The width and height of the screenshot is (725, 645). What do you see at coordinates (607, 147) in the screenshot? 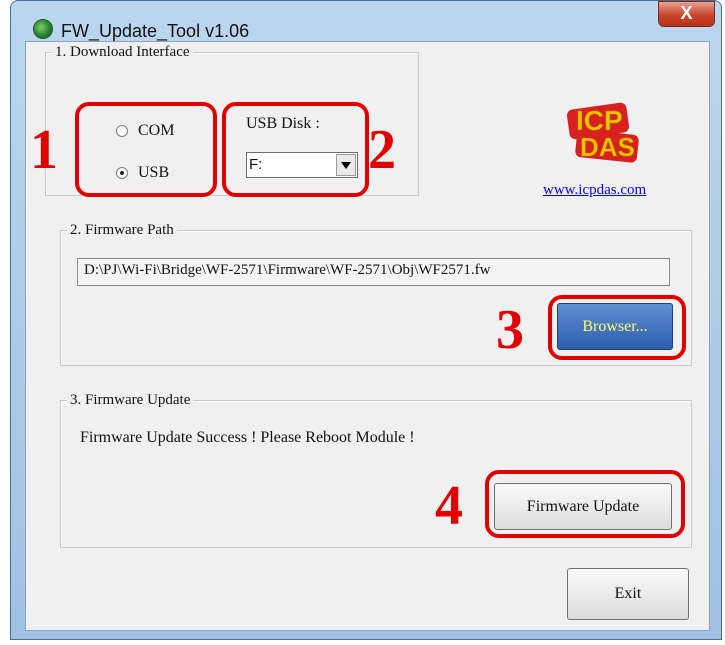
I see `svg-text: DAS` at bounding box center [607, 147].